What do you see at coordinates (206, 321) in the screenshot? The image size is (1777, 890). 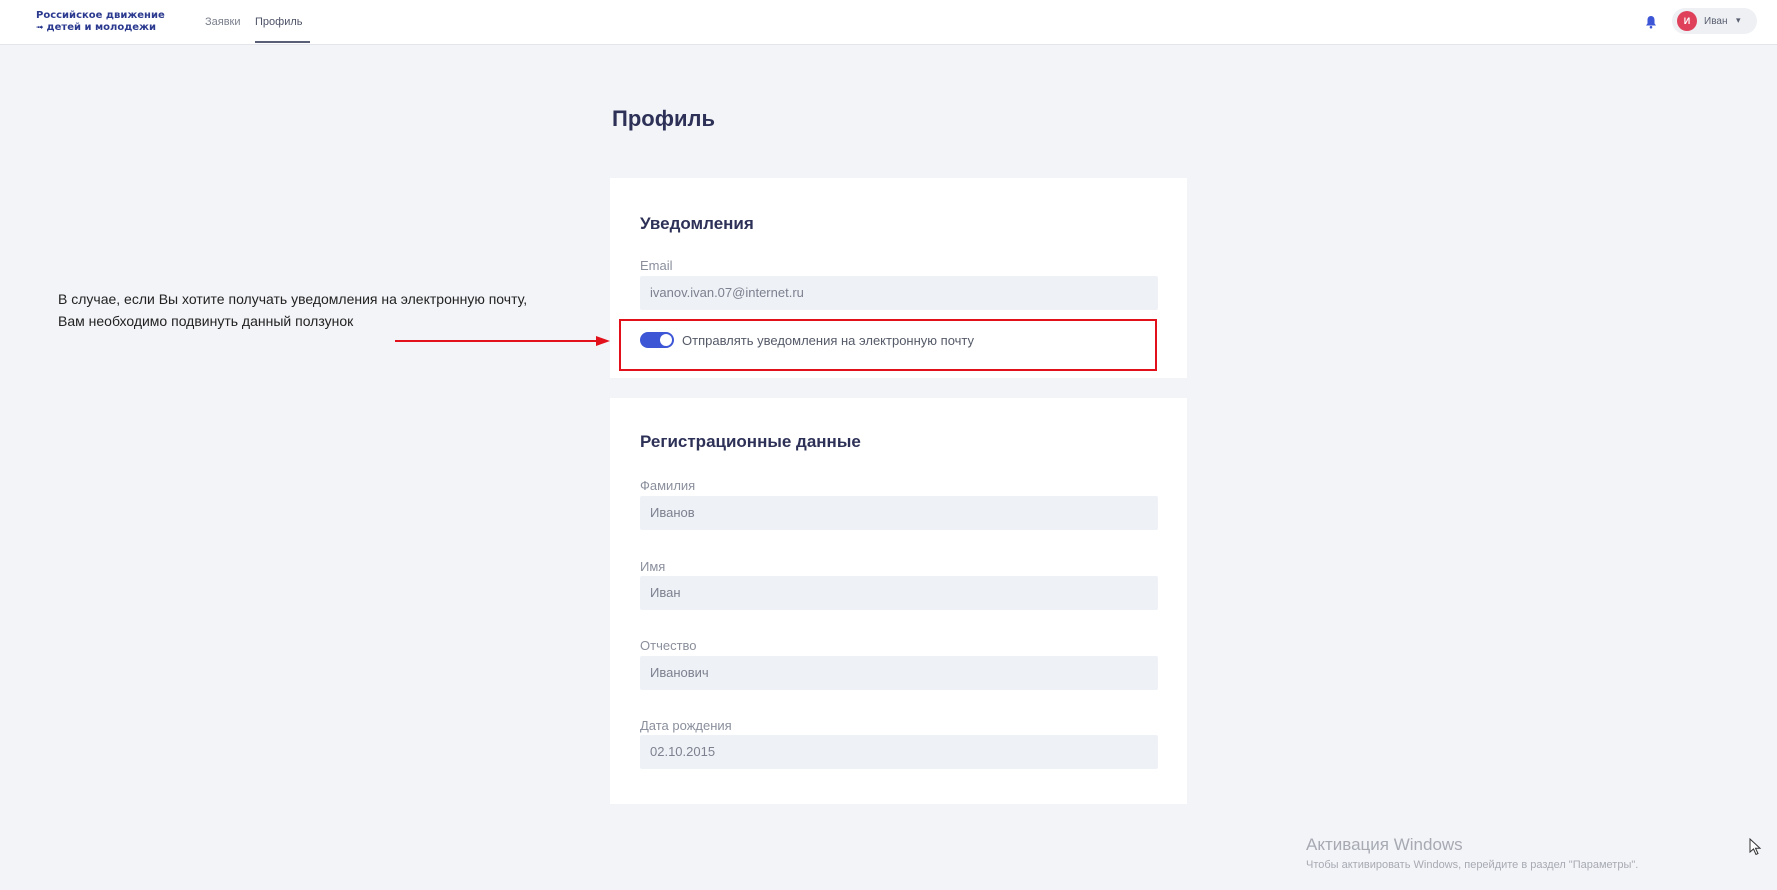 I see `annotation-line2: Вам необходимо подвинуть данный ползунок` at bounding box center [206, 321].